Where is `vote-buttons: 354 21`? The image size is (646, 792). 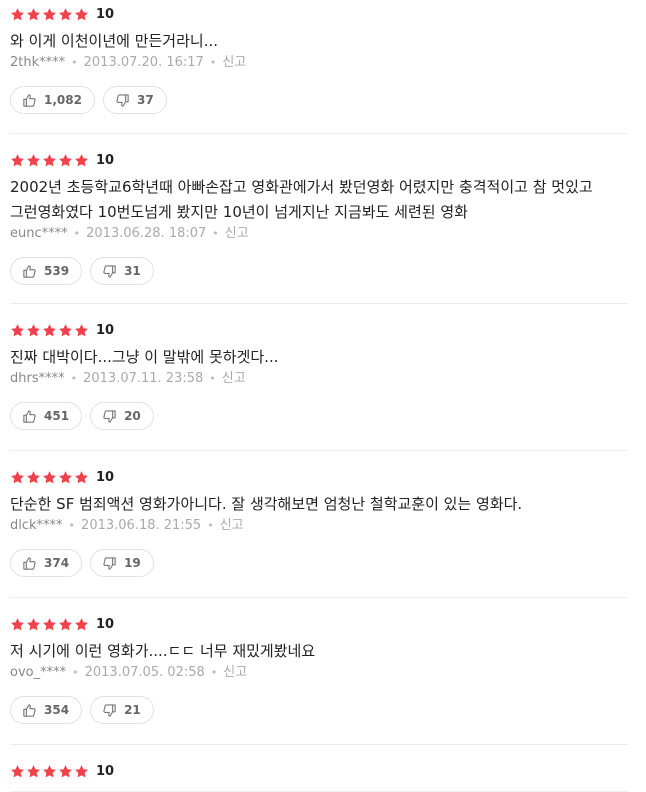
vote-buttons: 354 21 is located at coordinates (323, 710).